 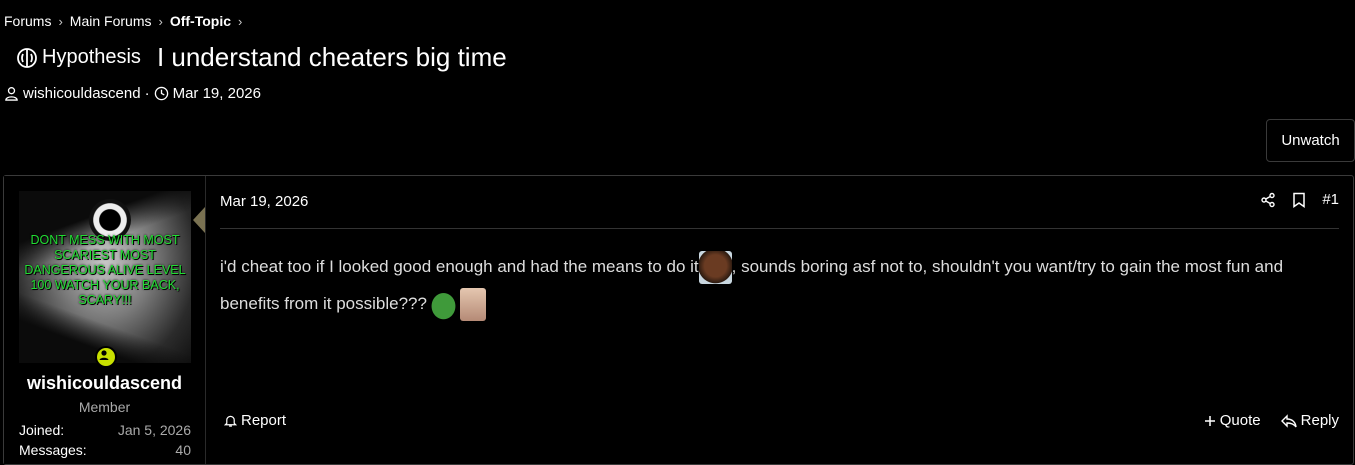 What do you see at coordinates (27, 21) in the screenshot?
I see `breadcrumb-forums: Forums` at bounding box center [27, 21].